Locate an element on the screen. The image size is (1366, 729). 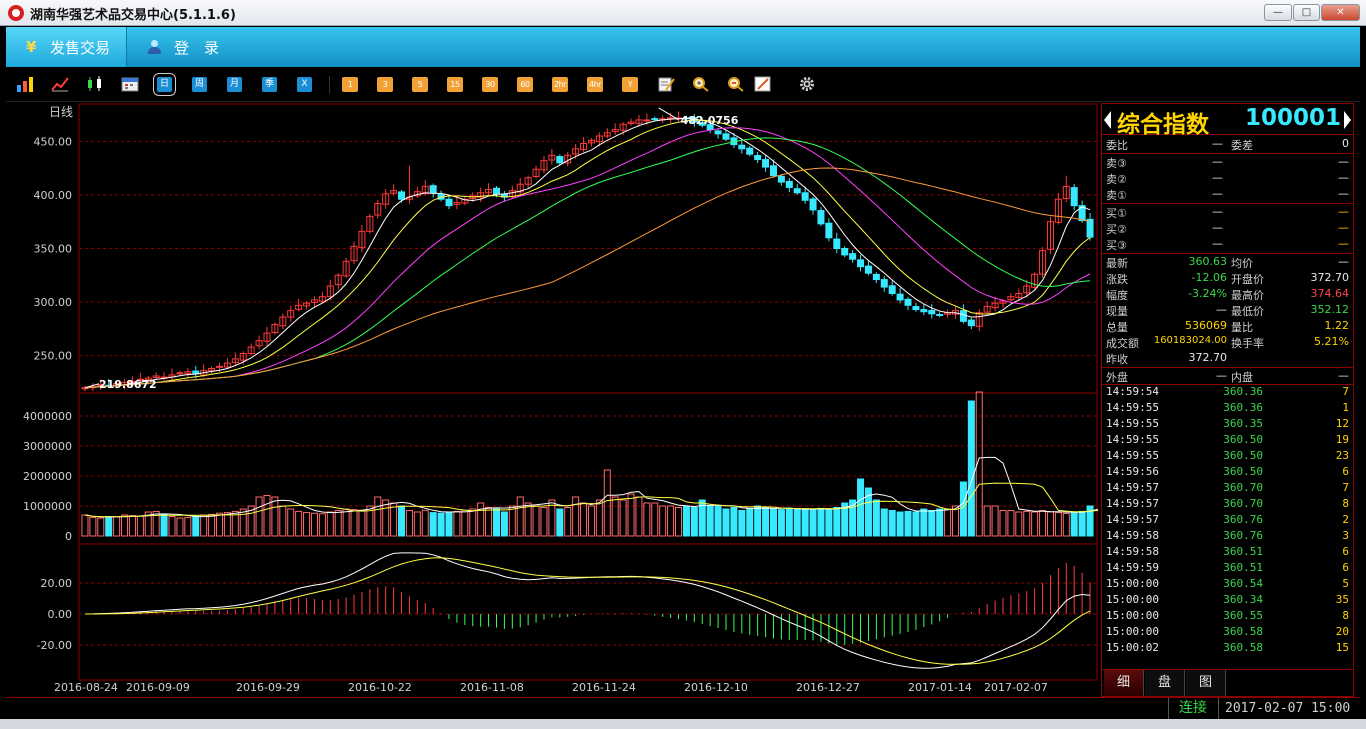
edit-icon is located at coordinates (666, 84).